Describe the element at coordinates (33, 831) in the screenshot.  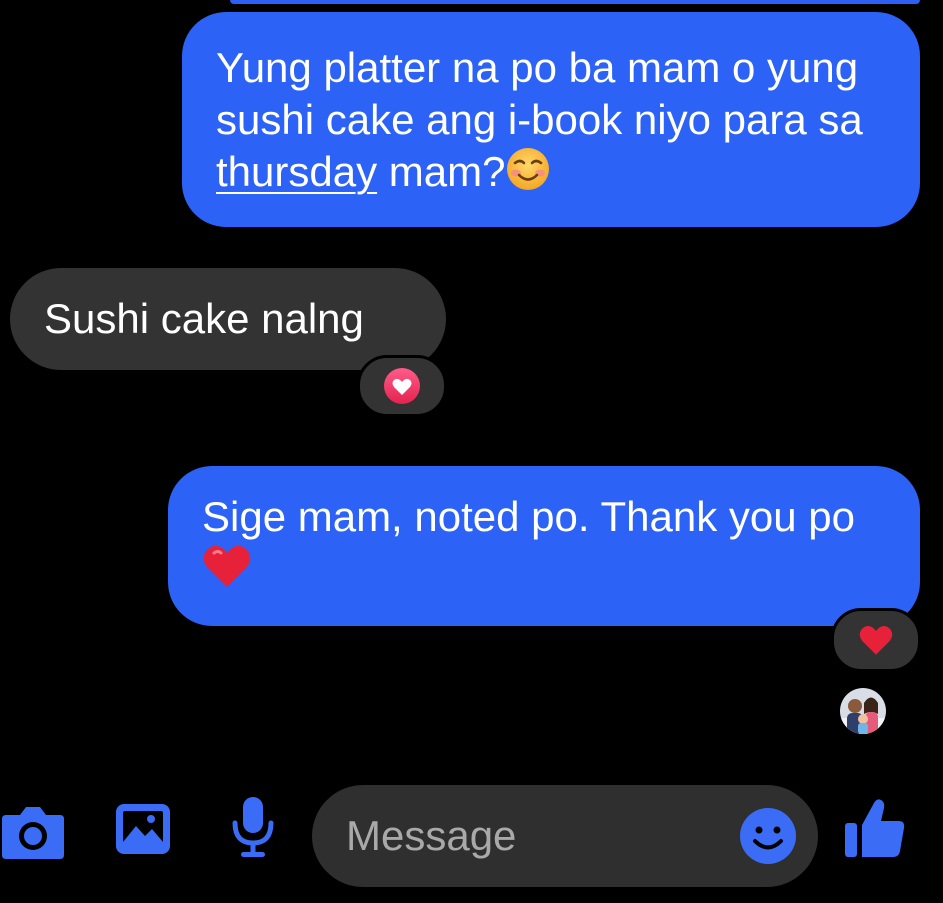
I see `camera-icon` at that location.